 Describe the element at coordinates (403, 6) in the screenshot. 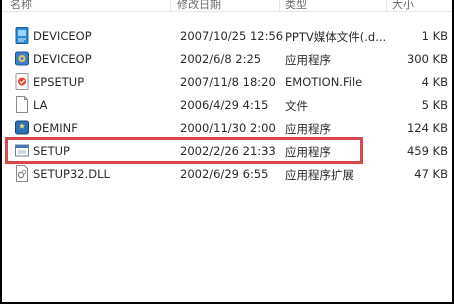

I see `column-header-size: 大小` at that location.